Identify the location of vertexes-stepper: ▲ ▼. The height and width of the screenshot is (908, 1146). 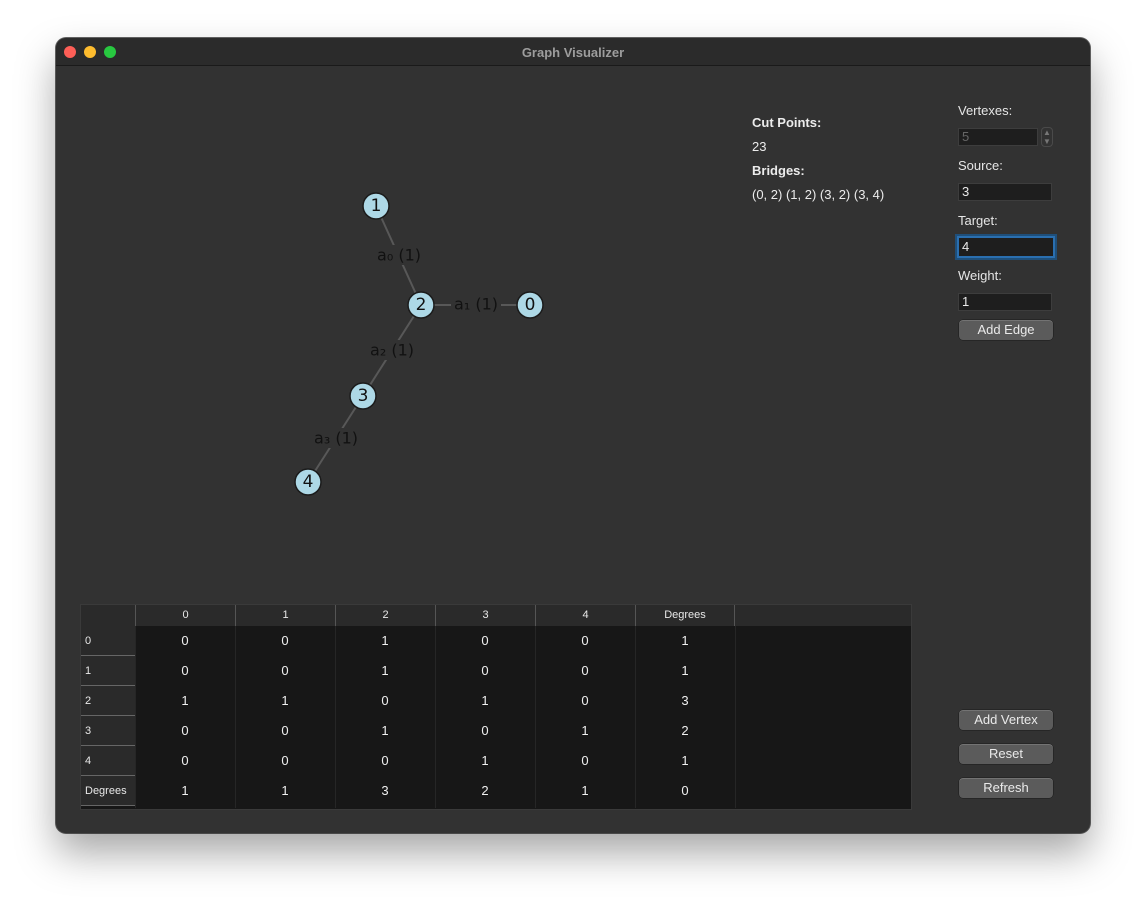
(1047, 137).